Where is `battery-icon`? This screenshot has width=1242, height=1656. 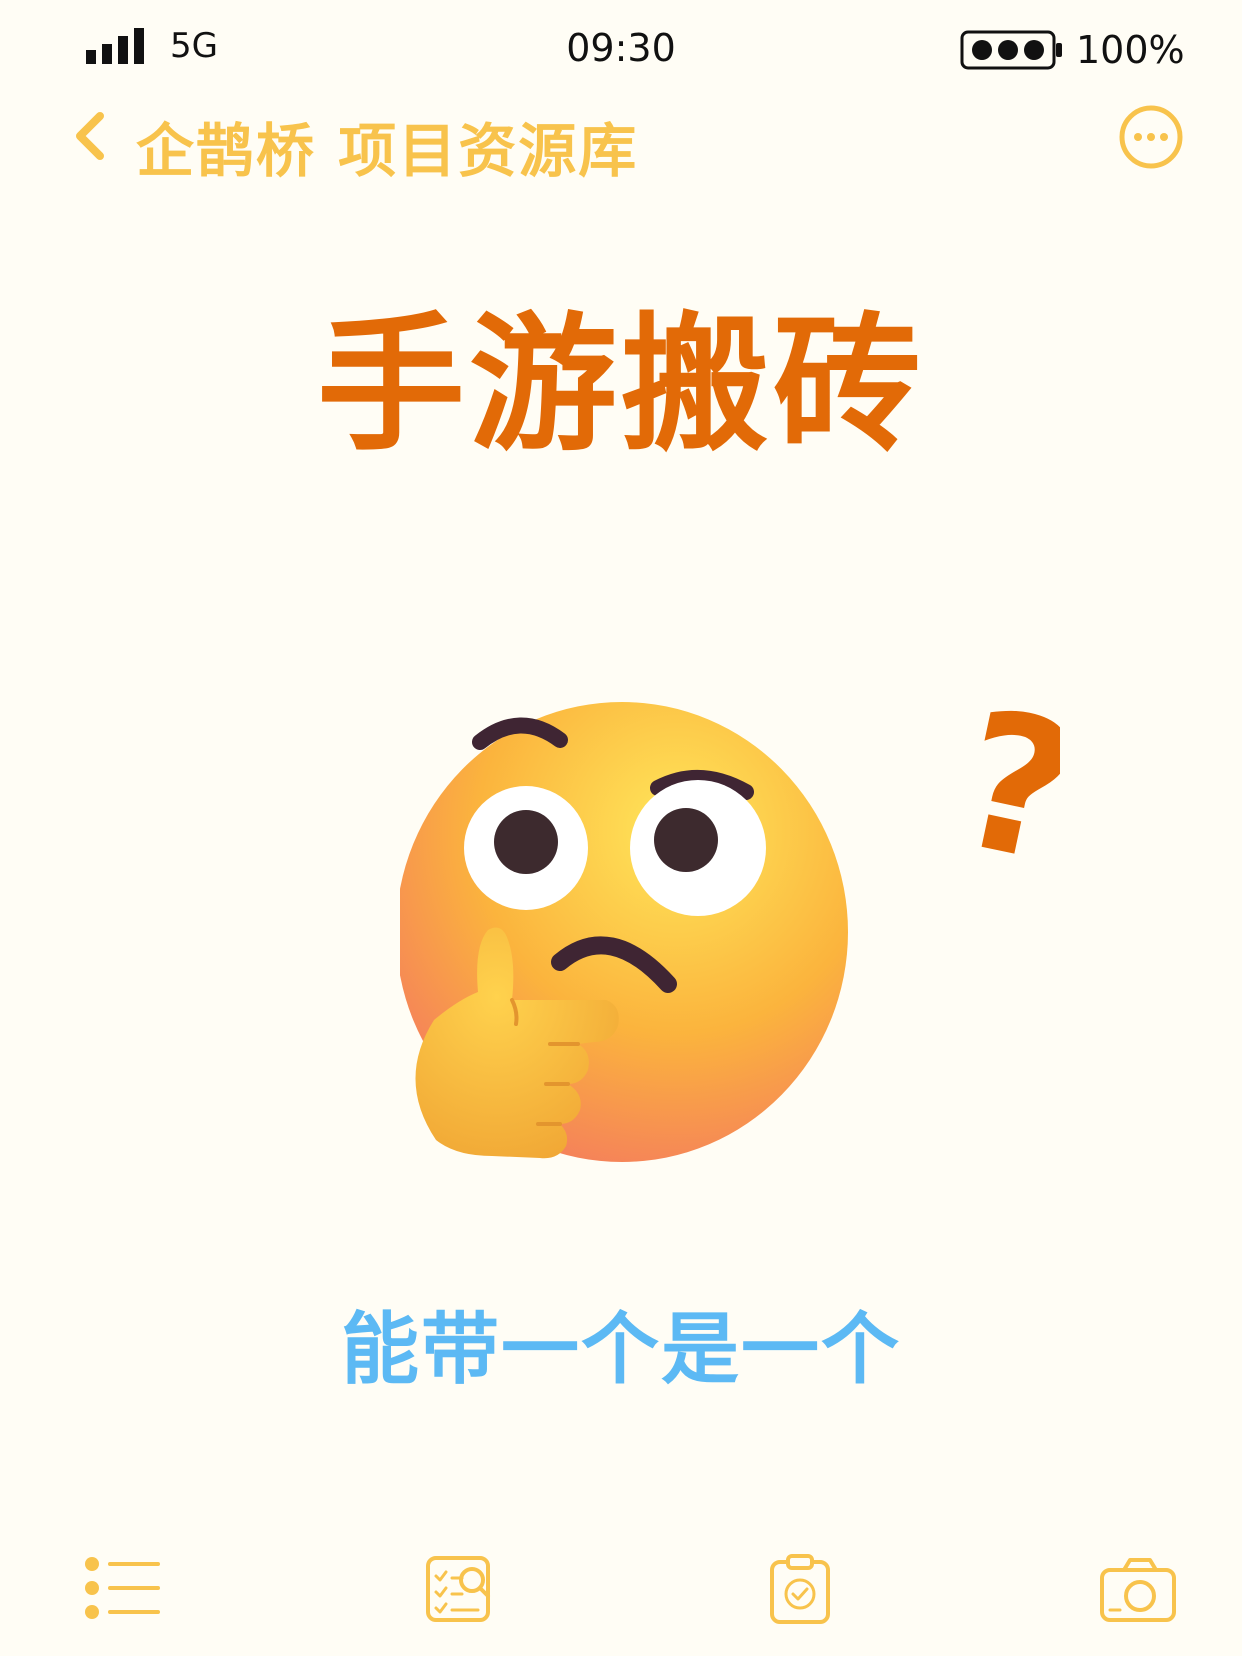
battery-icon is located at coordinates (1011, 50).